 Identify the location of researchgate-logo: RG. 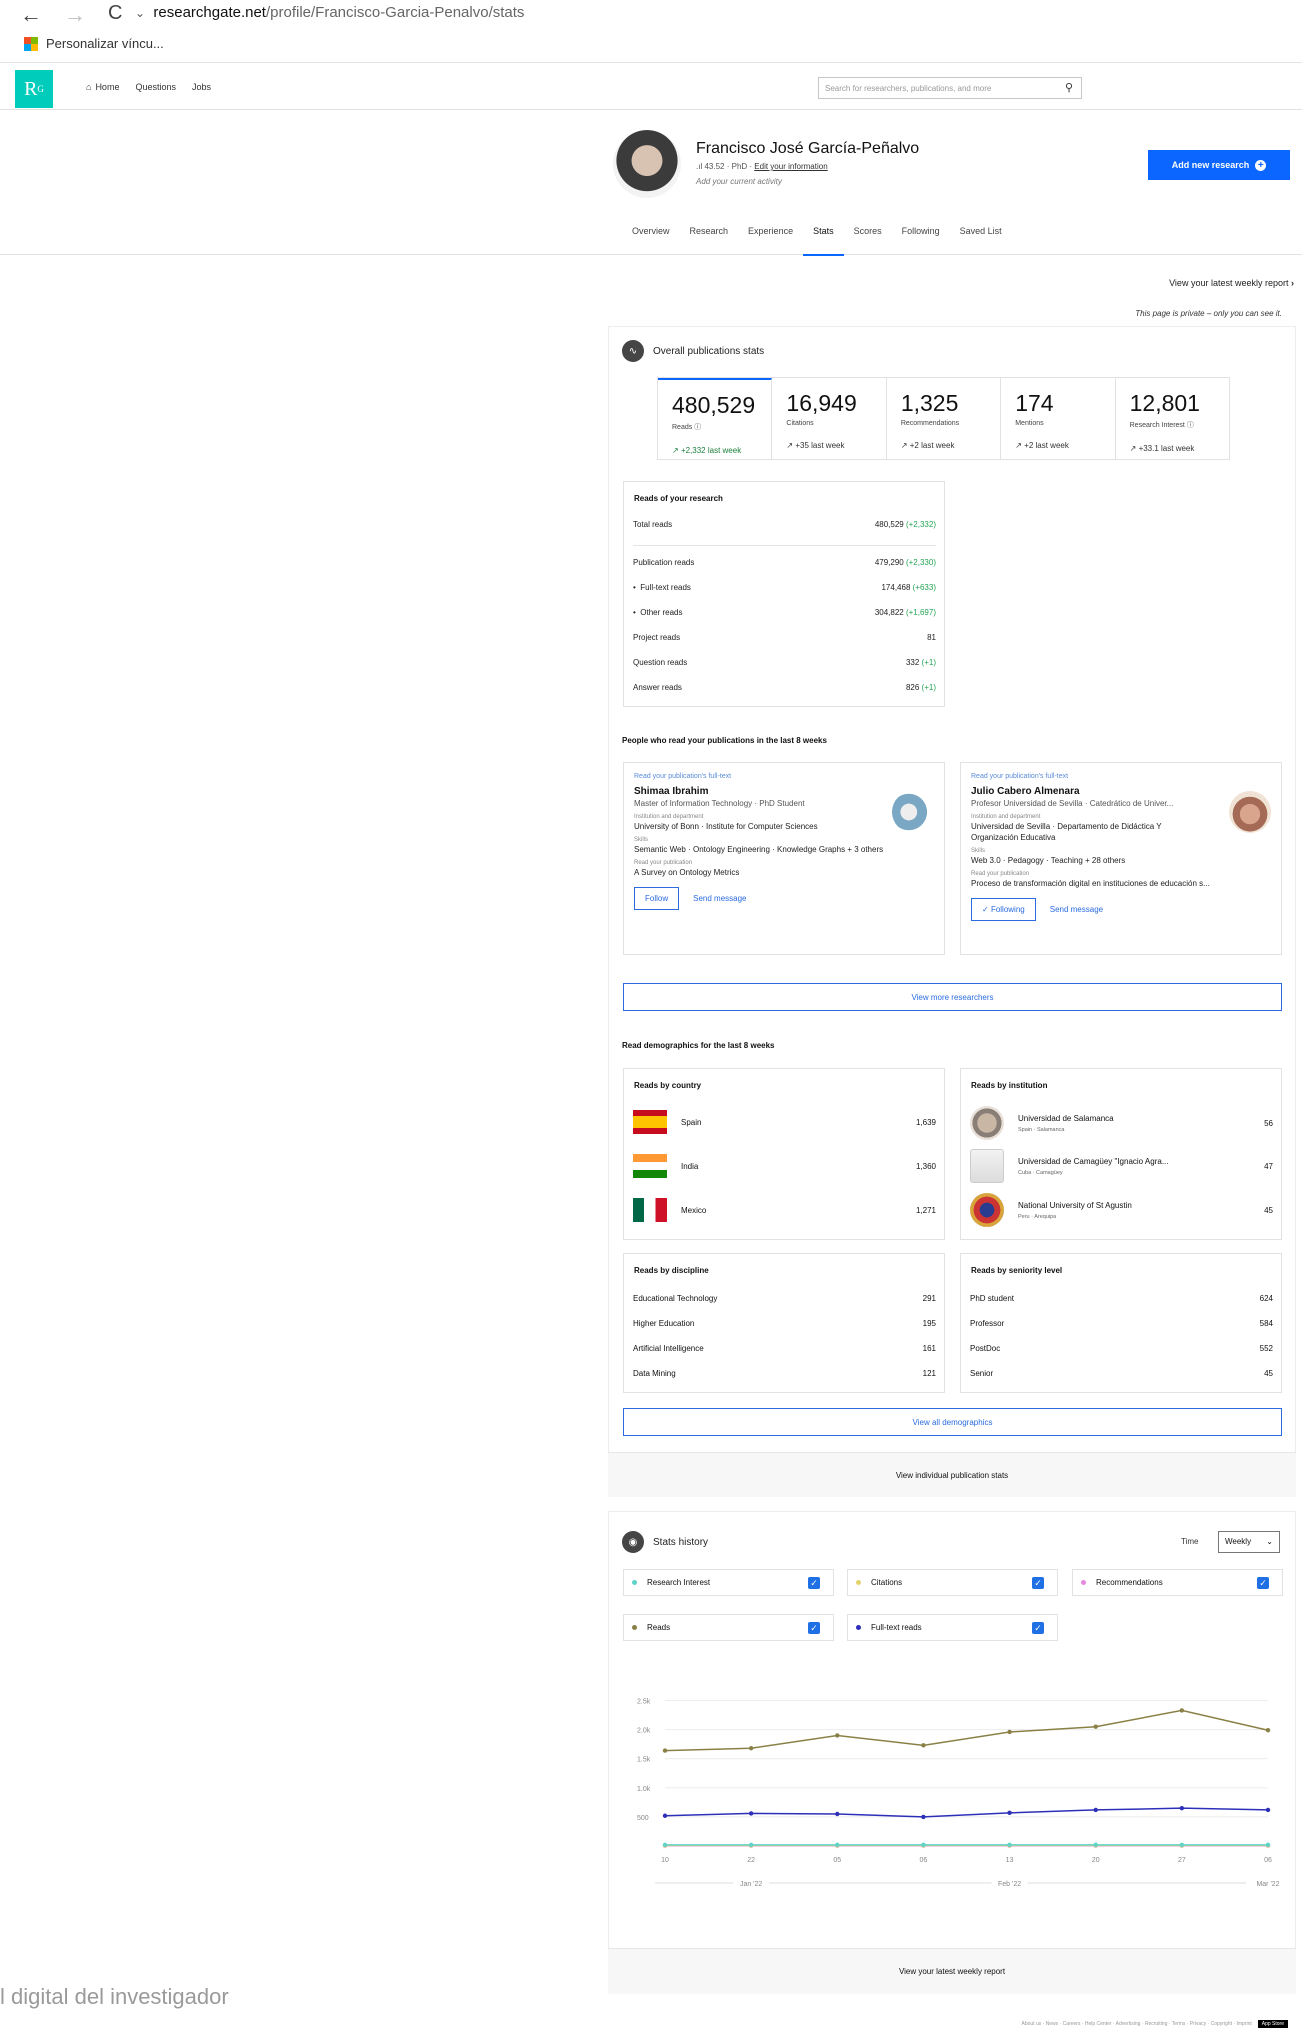
(34, 89).